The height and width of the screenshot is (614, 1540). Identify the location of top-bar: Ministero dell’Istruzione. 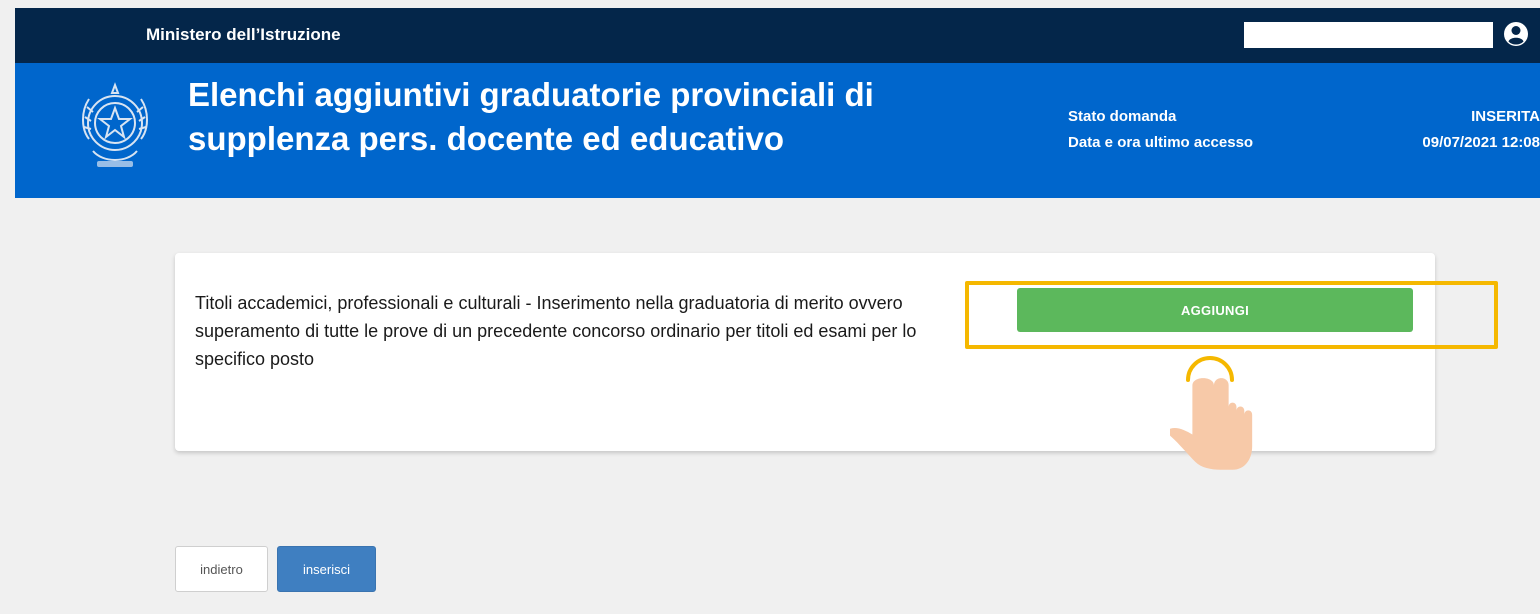
(777, 35).